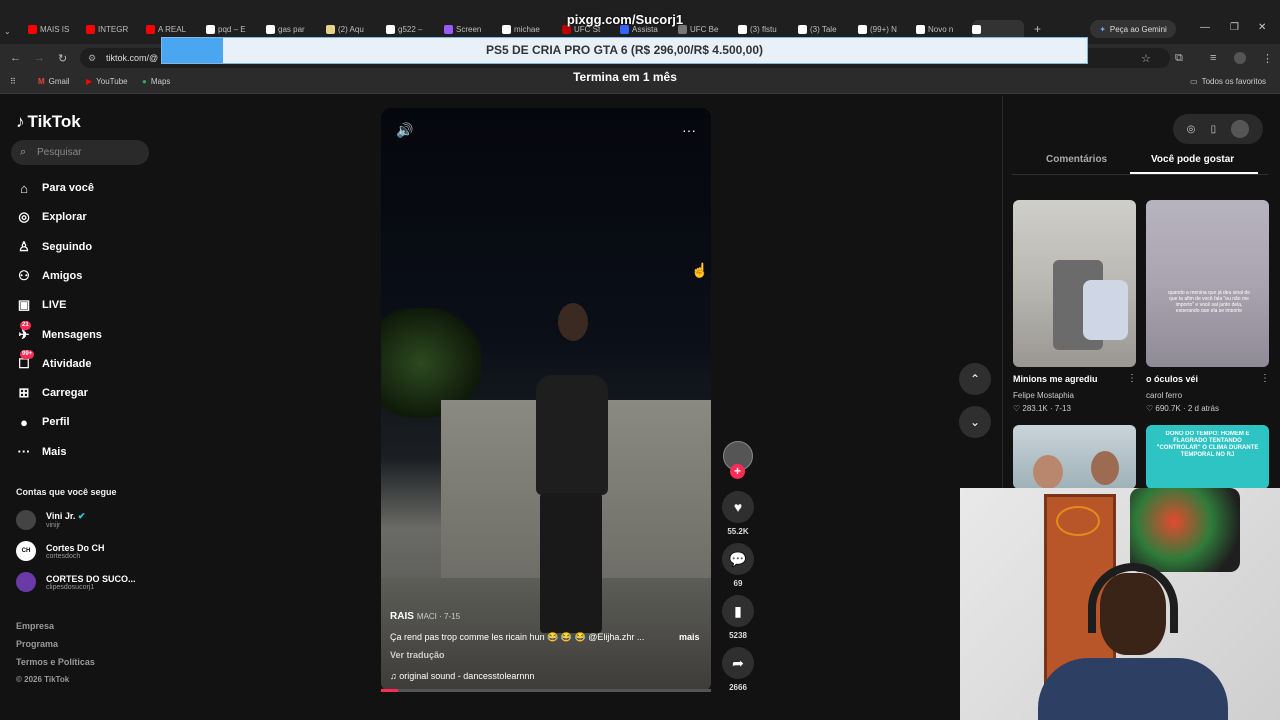  Describe the element at coordinates (404, 130) in the screenshot. I see `volume-icon: 🔊` at that location.